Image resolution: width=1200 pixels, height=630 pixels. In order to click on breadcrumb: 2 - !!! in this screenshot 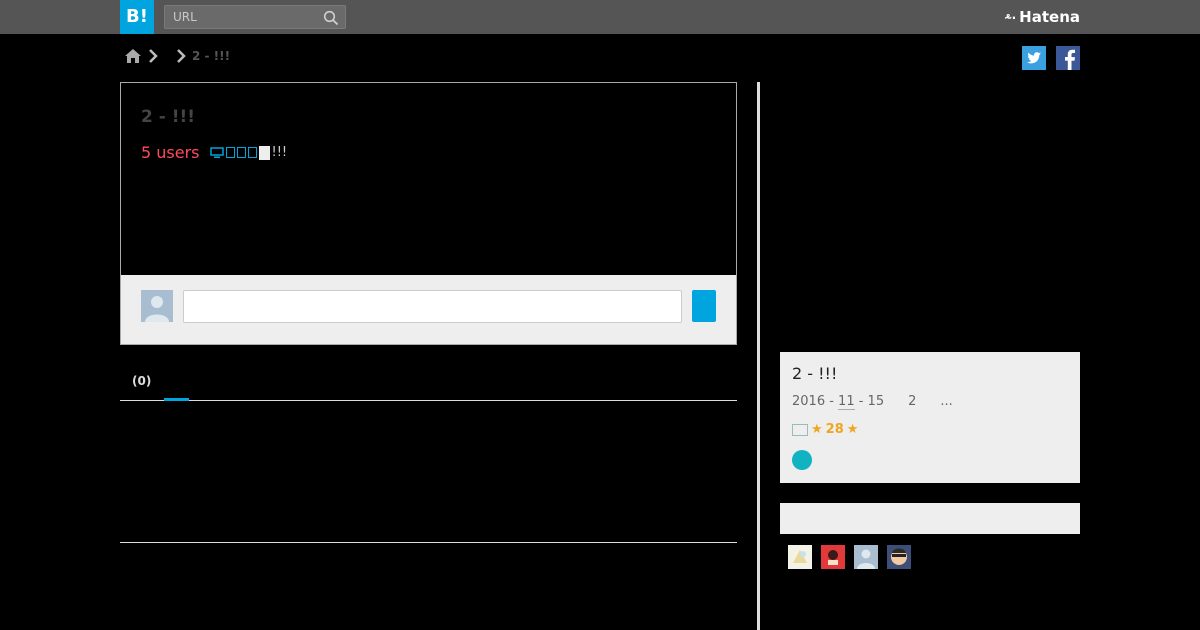, I will do `click(177, 56)`.